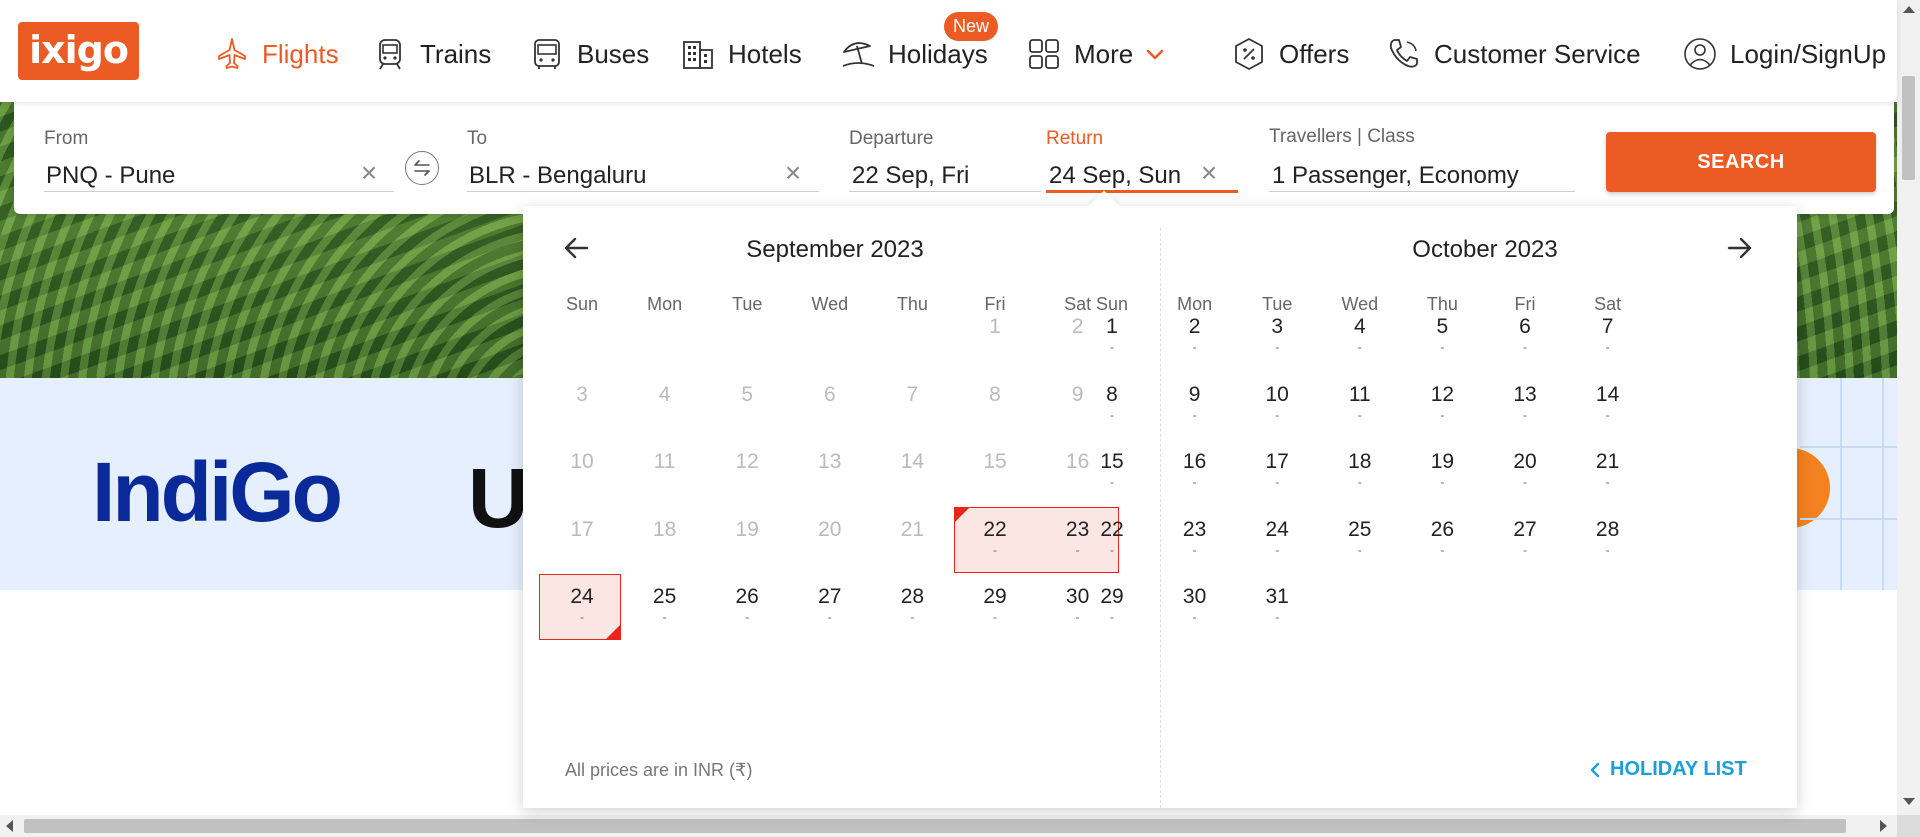 This screenshot has height=837, width=1920. Describe the element at coordinates (665, 404) in the screenshot. I see `day-sep-4: 4` at that location.